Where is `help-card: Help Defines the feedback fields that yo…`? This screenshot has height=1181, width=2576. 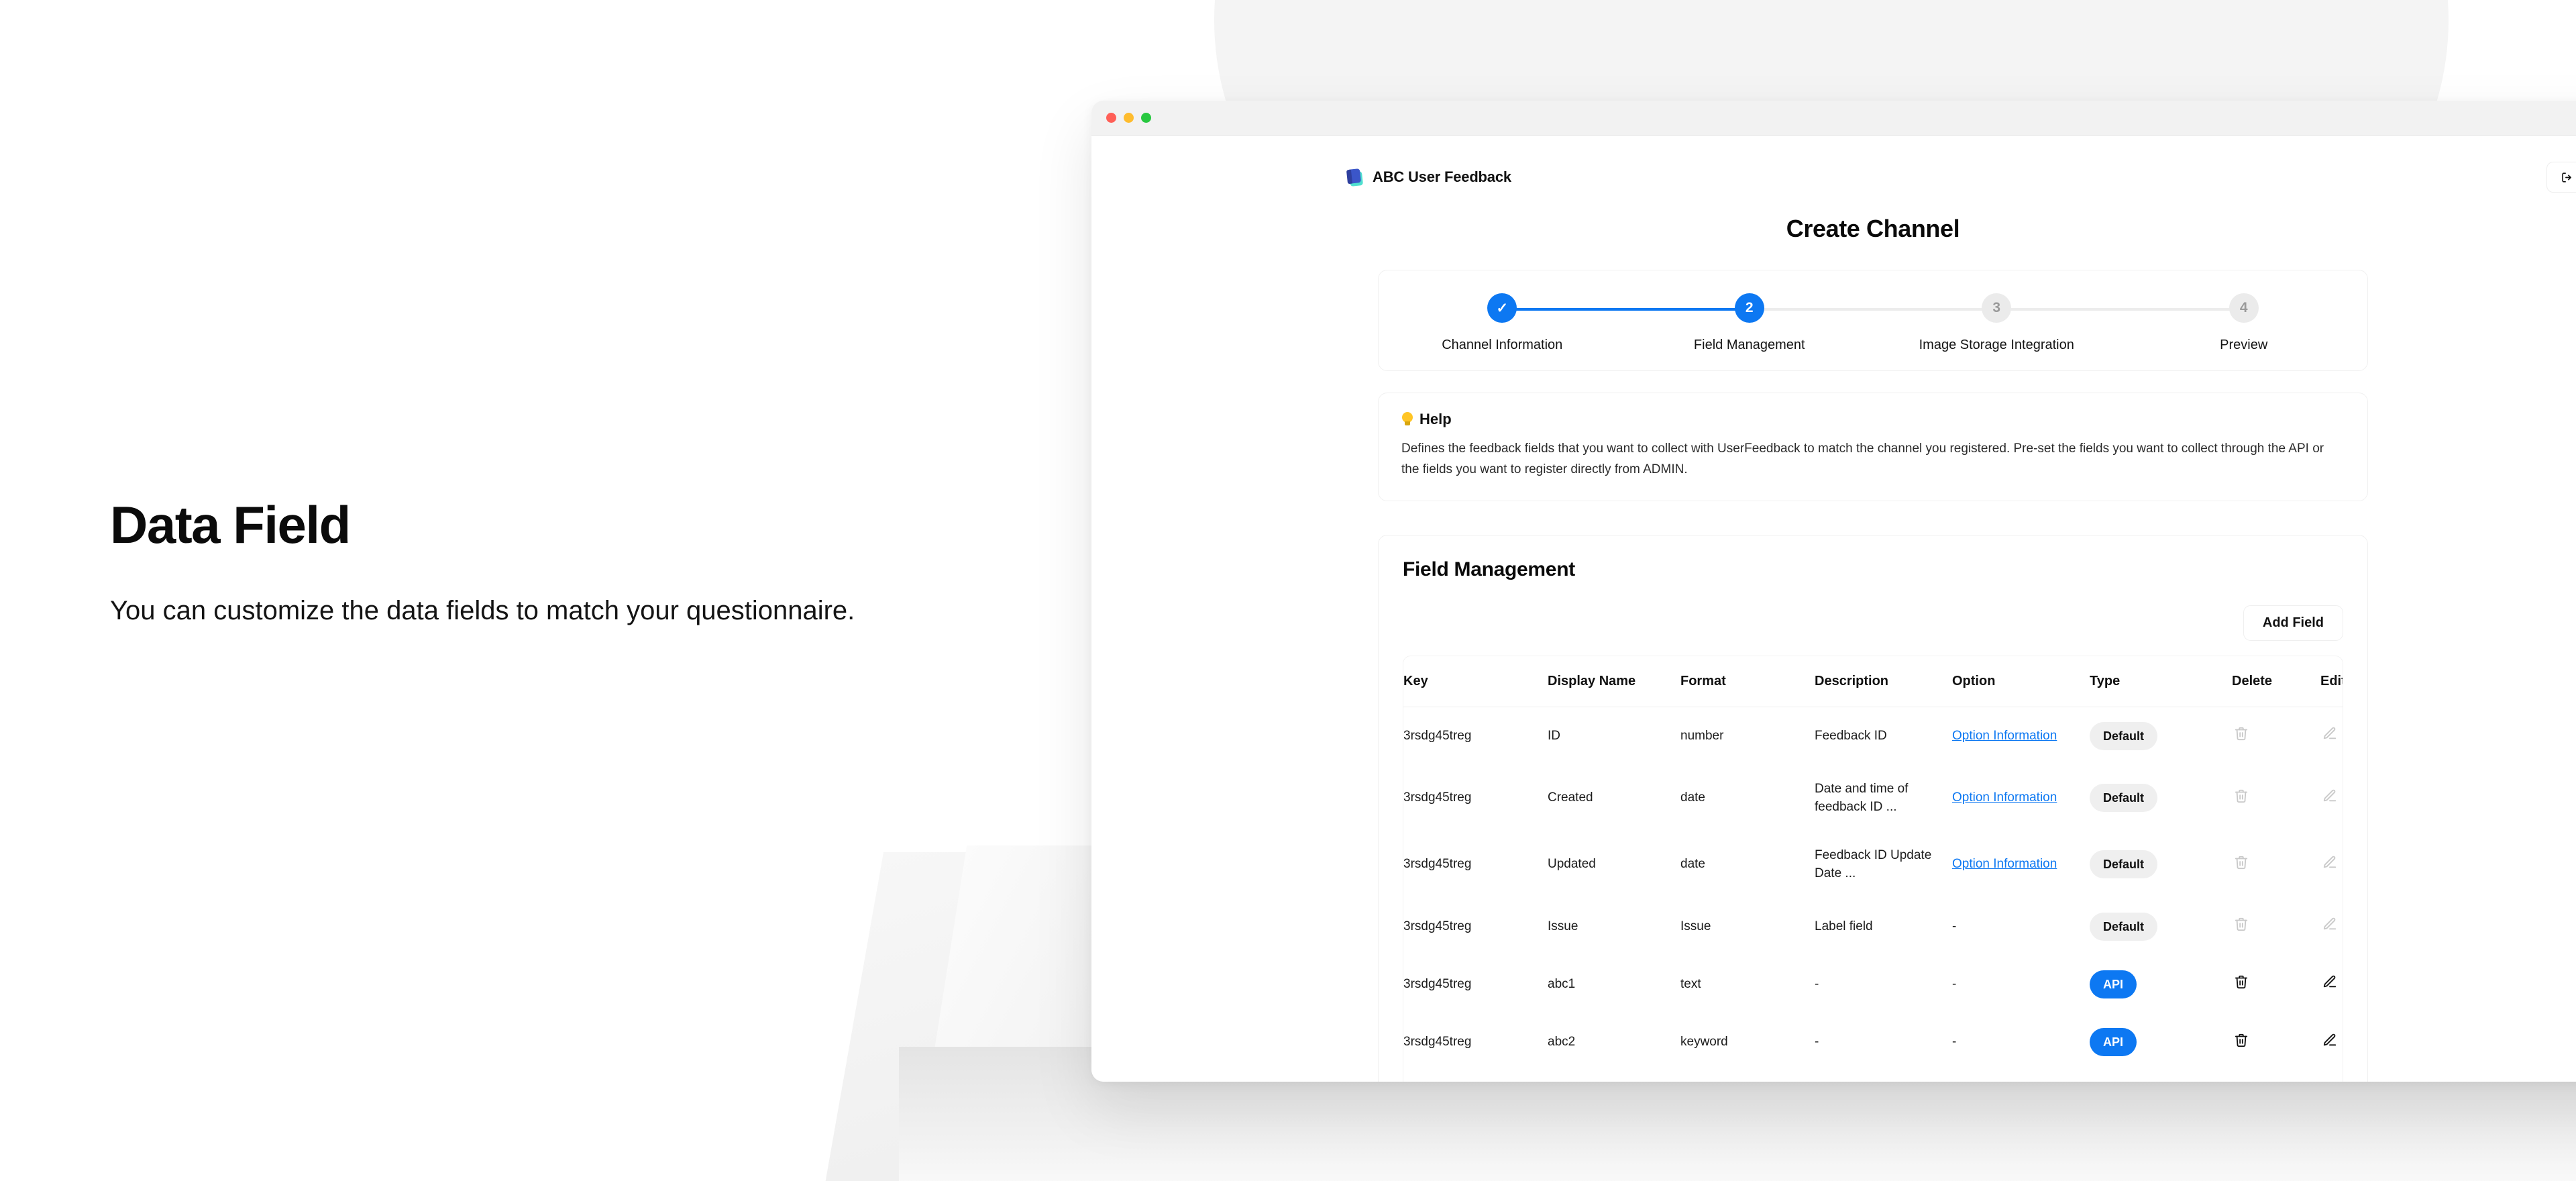
help-card: Help Defines the feedback fields that yo… is located at coordinates (1873, 447).